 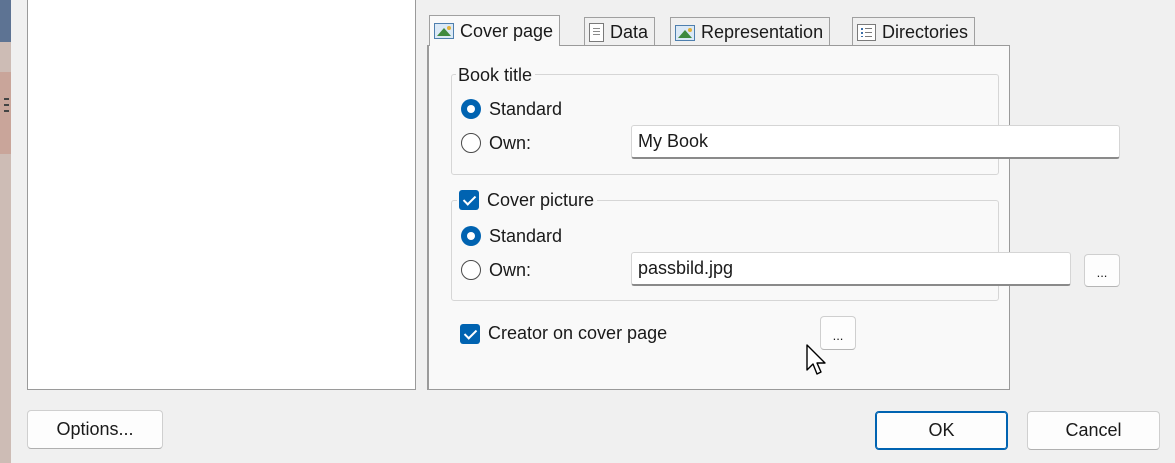 I want to click on cover-picture-own-label: Own:, so click(x=510, y=270).